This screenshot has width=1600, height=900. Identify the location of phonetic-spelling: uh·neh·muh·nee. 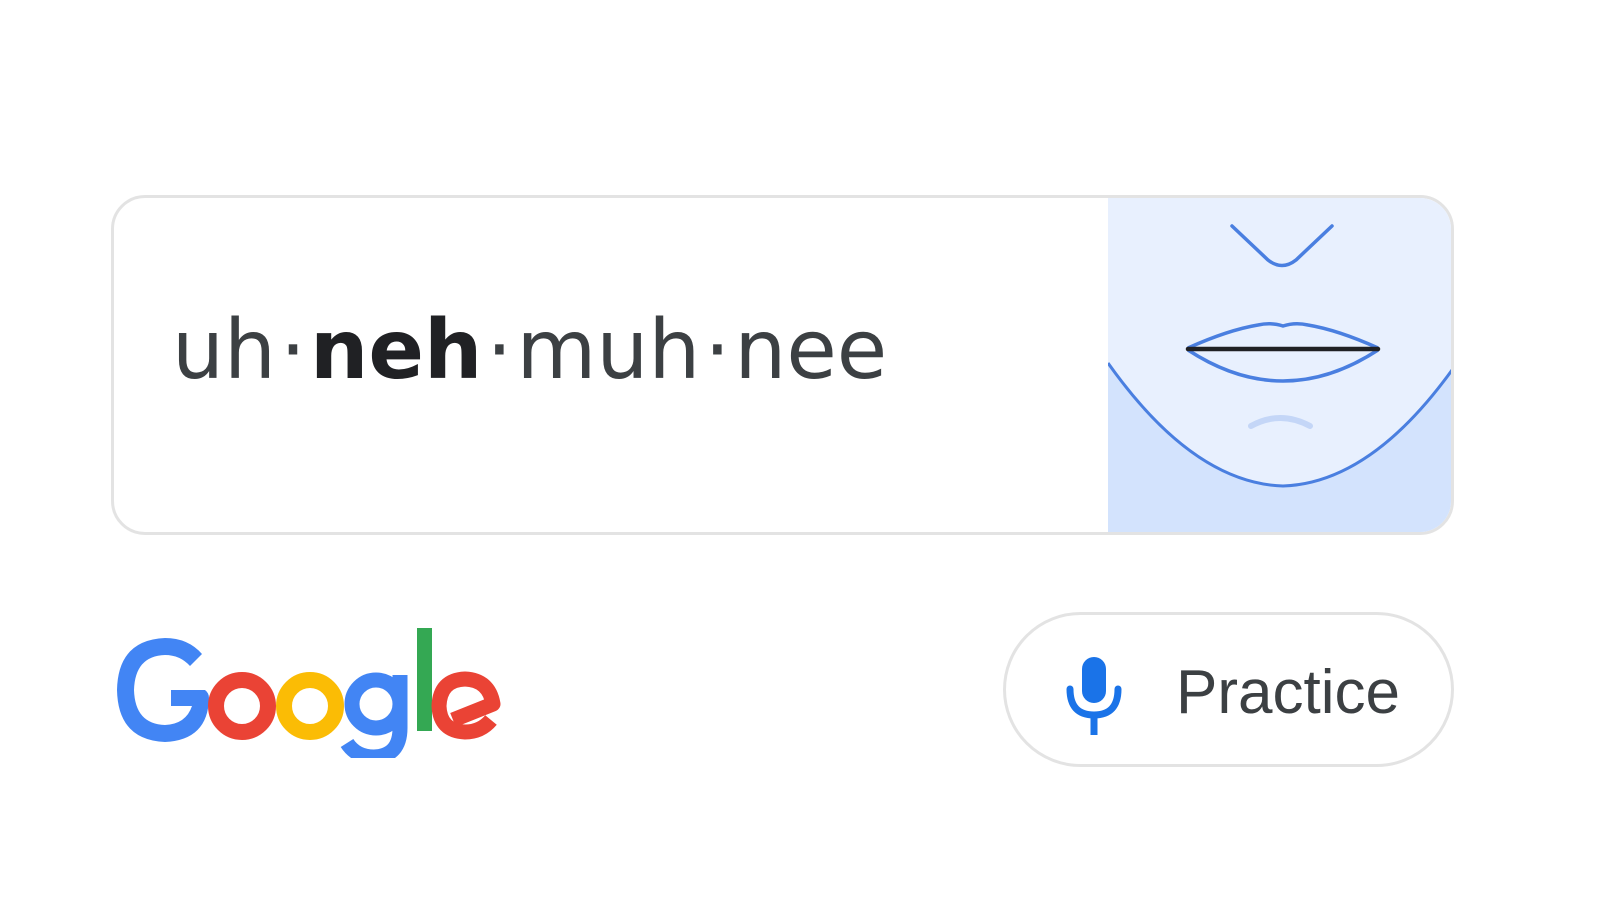
(529, 351).